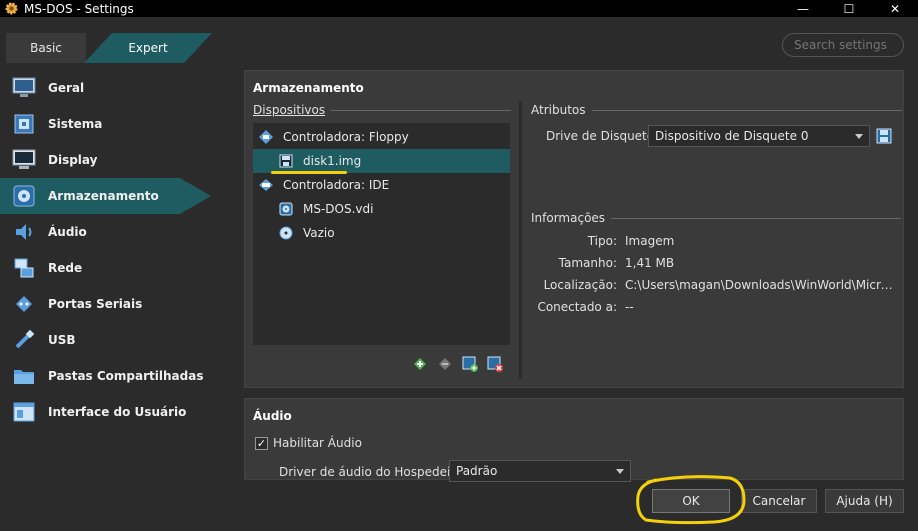  Describe the element at coordinates (65, 268) in the screenshot. I see `sidebar-item-label: Rede` at that location.